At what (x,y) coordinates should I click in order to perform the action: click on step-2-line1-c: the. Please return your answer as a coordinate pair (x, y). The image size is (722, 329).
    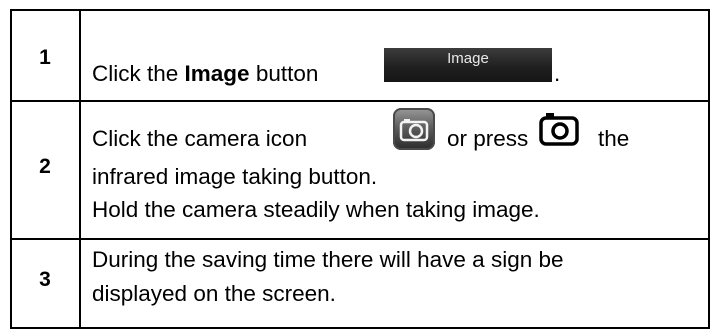
    Looking at the image, I should click on (614, 138).